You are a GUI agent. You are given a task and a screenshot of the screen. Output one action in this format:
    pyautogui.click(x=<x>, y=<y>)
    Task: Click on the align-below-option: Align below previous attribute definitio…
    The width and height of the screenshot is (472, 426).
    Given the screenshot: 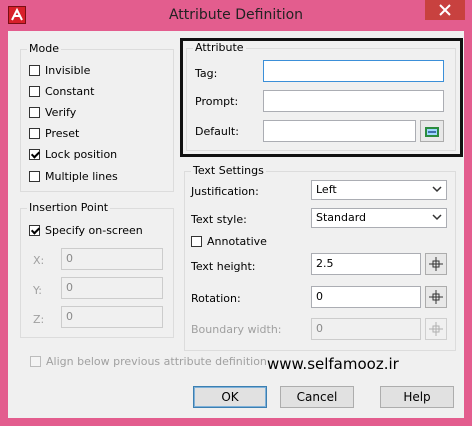 What is the action you would take?
    pyautogui.click(x=148, y=361)
    